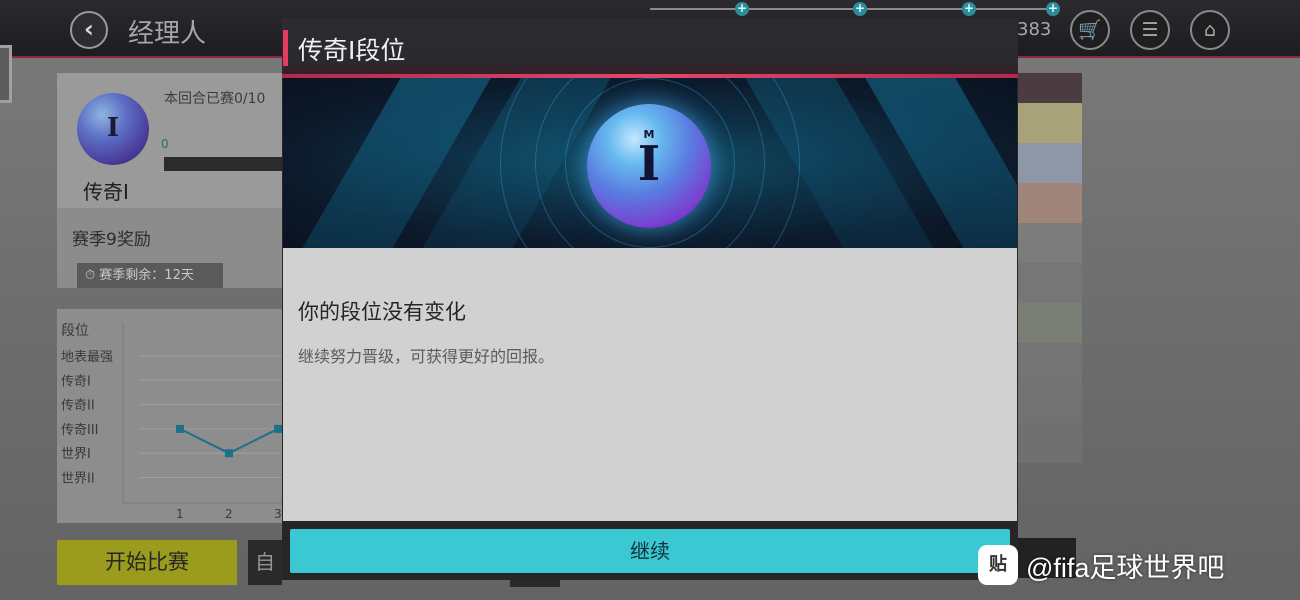 The height and width of the screenshot is (600, 1300). I want to click on add-currency-button-1: +, so click(742, 9).